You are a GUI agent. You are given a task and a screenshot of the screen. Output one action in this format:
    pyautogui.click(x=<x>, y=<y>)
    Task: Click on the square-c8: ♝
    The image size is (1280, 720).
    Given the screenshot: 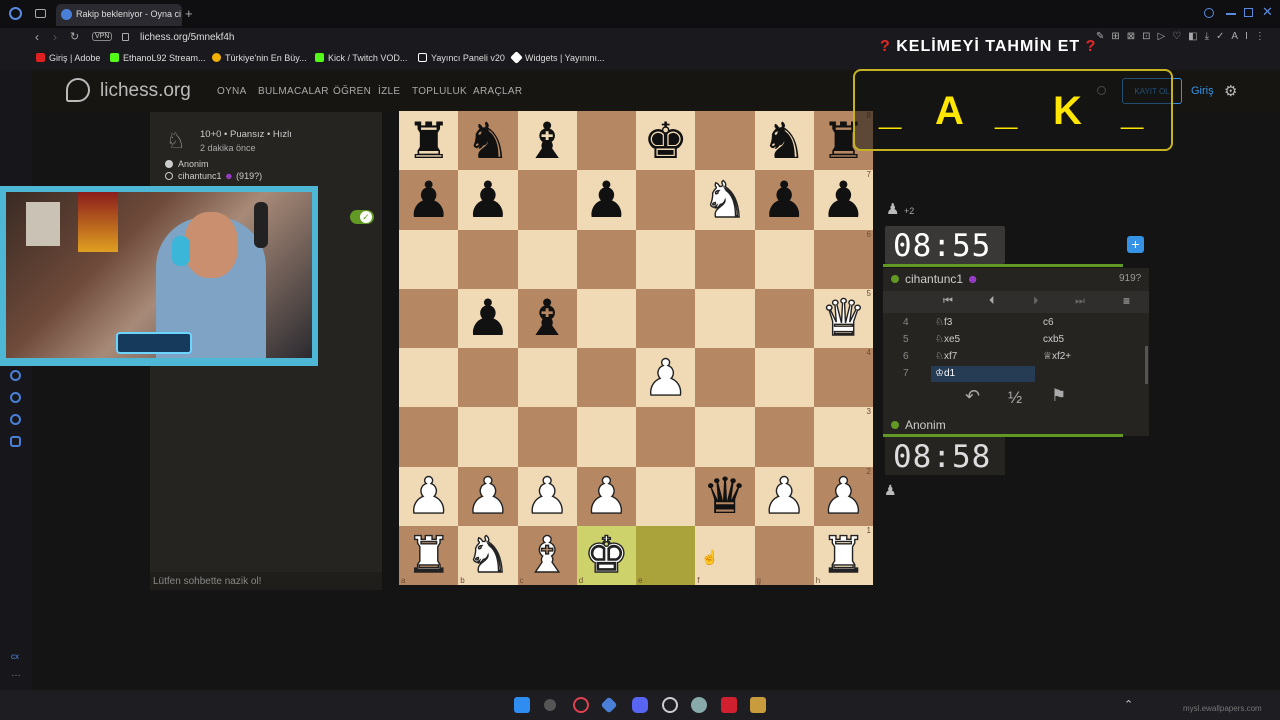 What is the action you would take?
    pyautogui.click(x=547, y=141)
    